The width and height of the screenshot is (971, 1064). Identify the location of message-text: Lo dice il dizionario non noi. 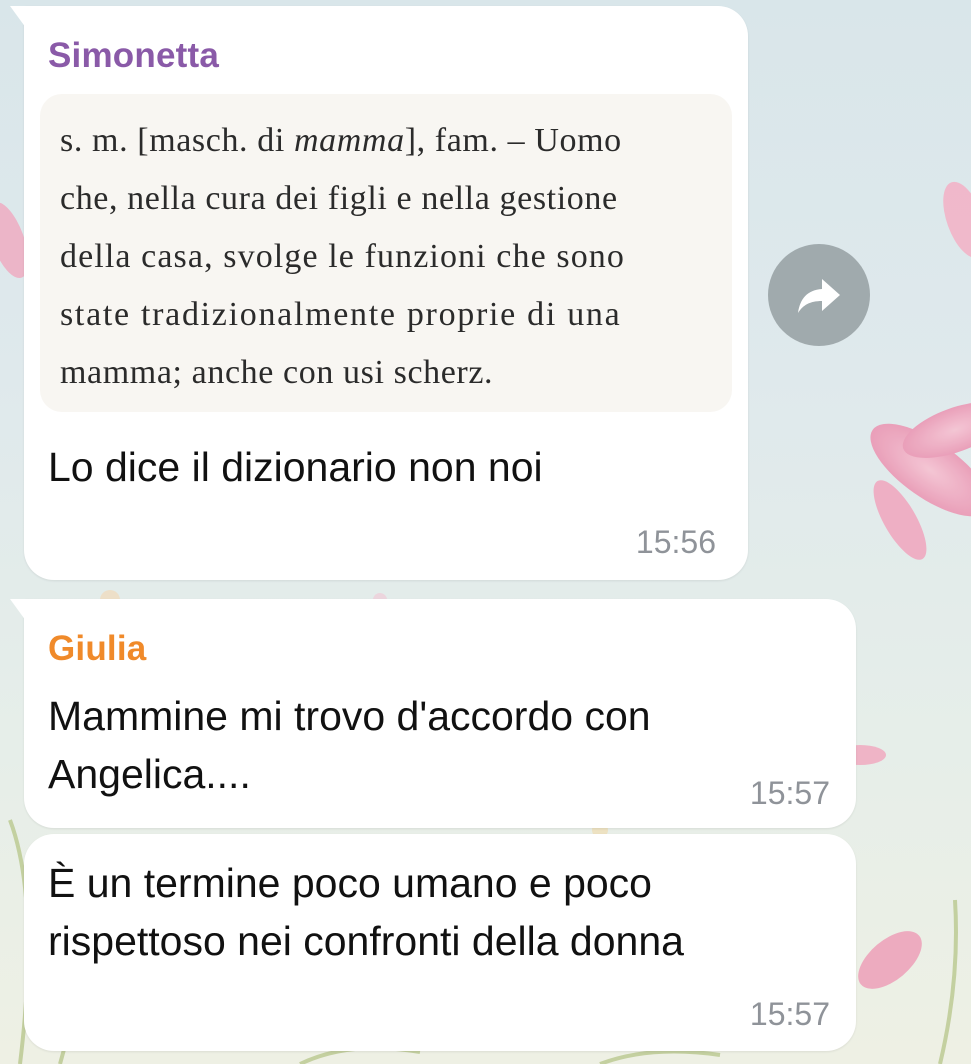
(295, 467).